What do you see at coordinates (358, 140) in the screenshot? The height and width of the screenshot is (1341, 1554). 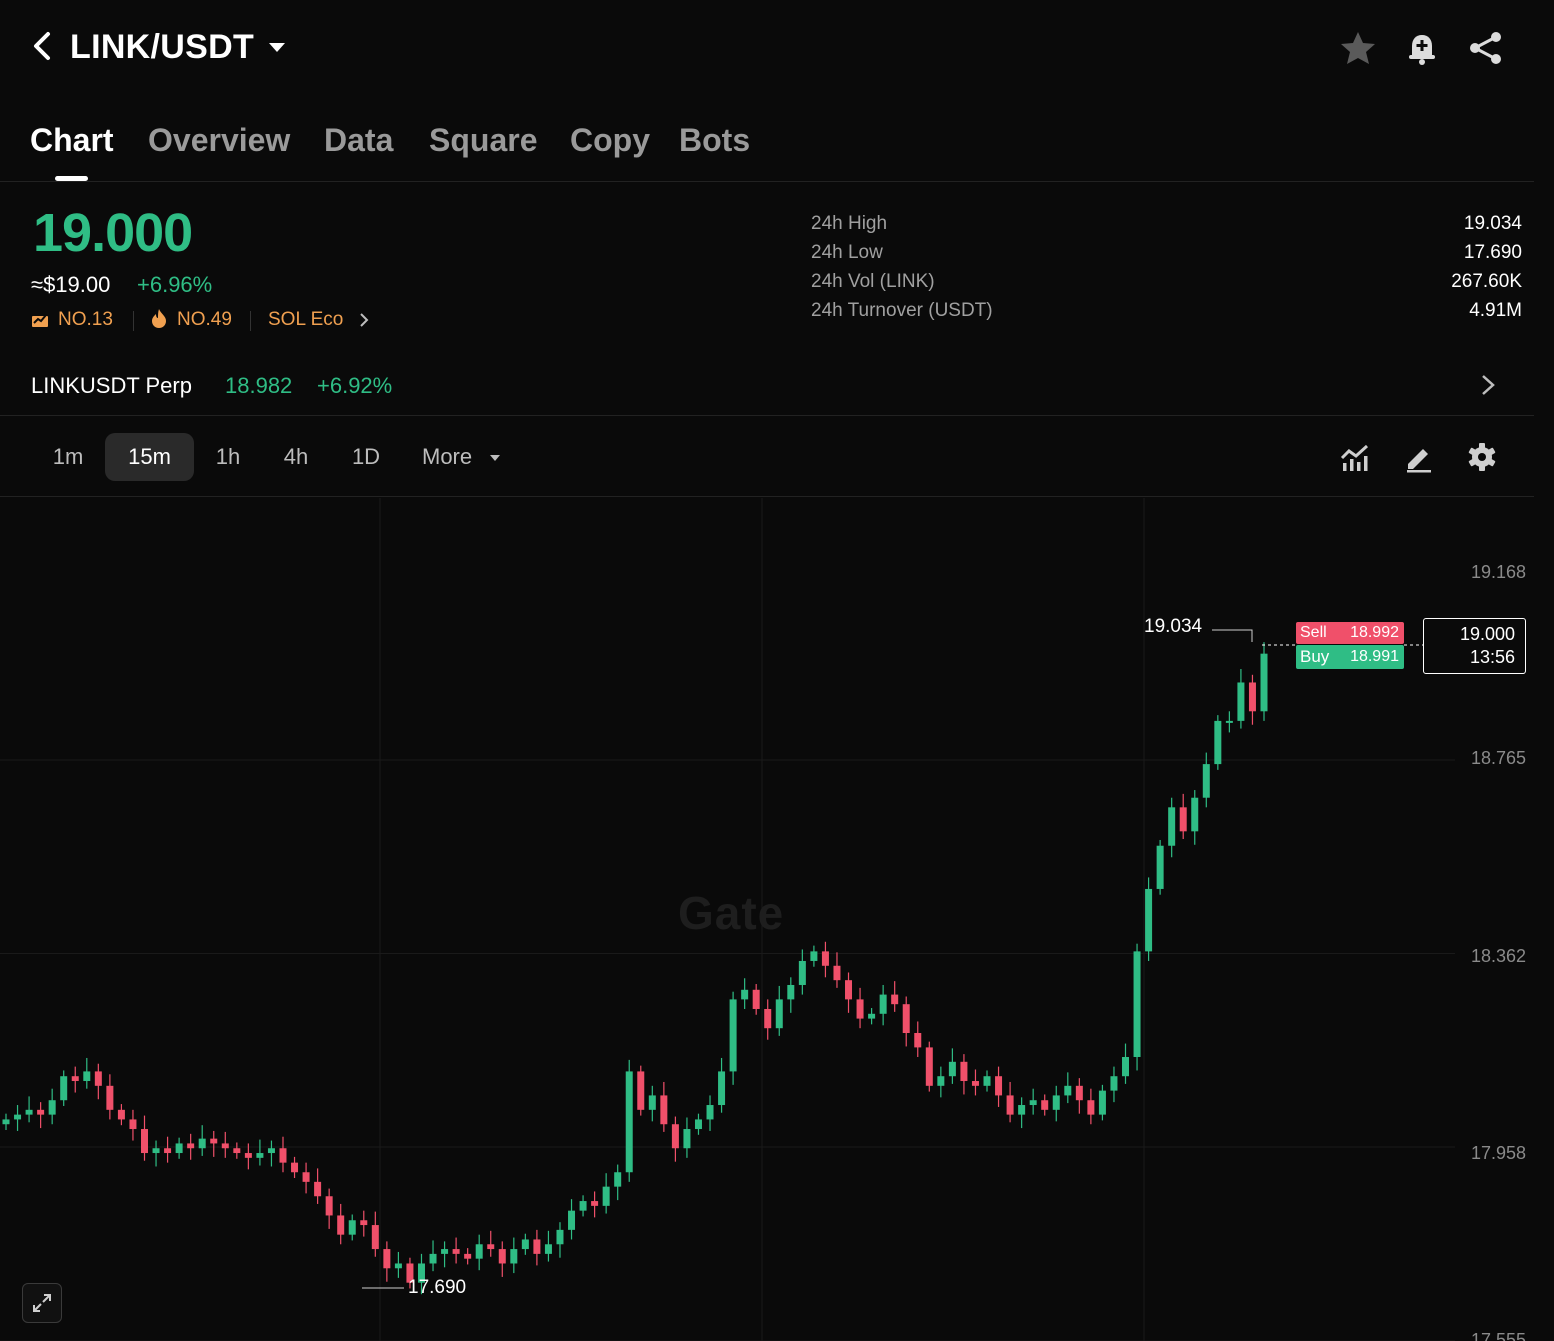 I see `tab-data: Data` at bounding box center [358, 140].